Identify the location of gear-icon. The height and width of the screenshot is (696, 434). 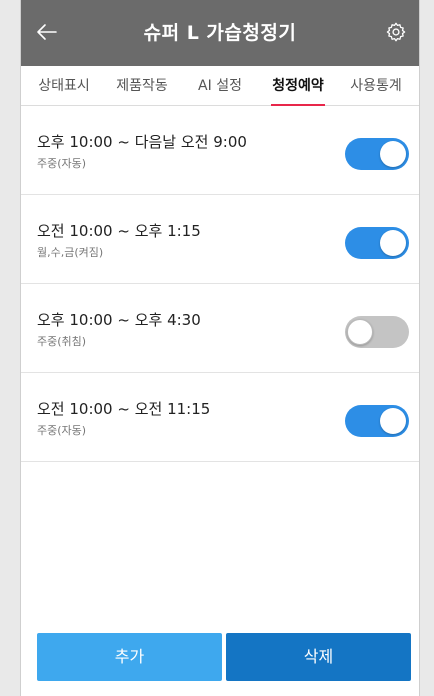
(396, 32).